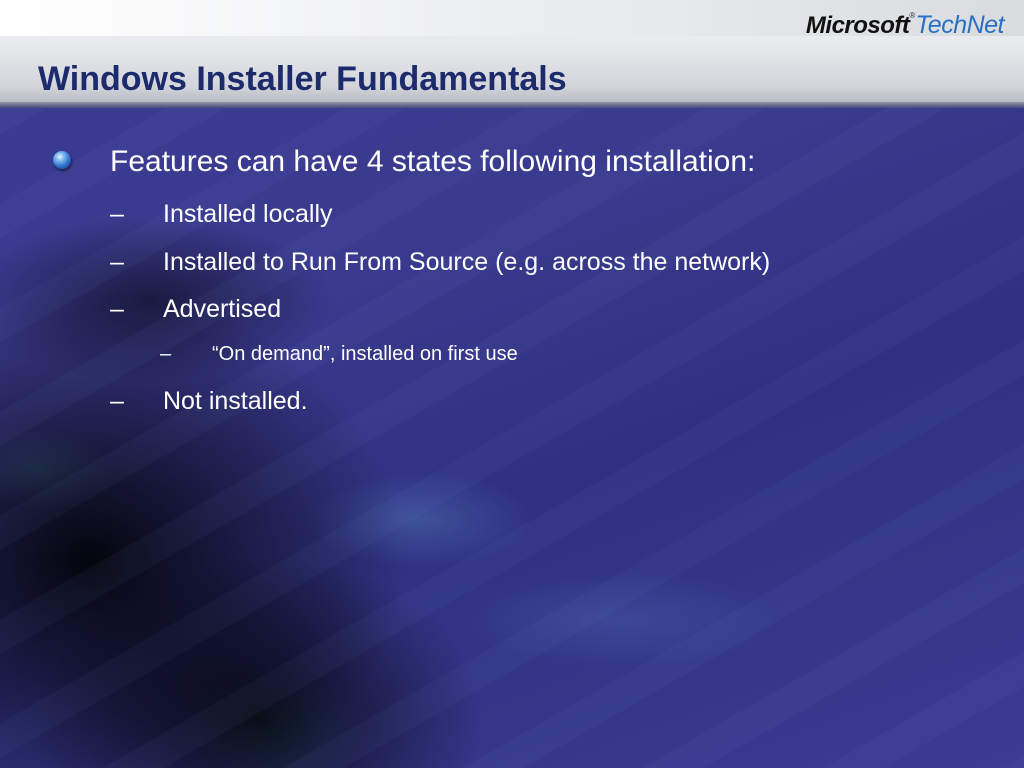 This screenshot has width=1024, height=768. I want to click on sub-state-item: “On demand”, installed on first use, so click(365, 354).